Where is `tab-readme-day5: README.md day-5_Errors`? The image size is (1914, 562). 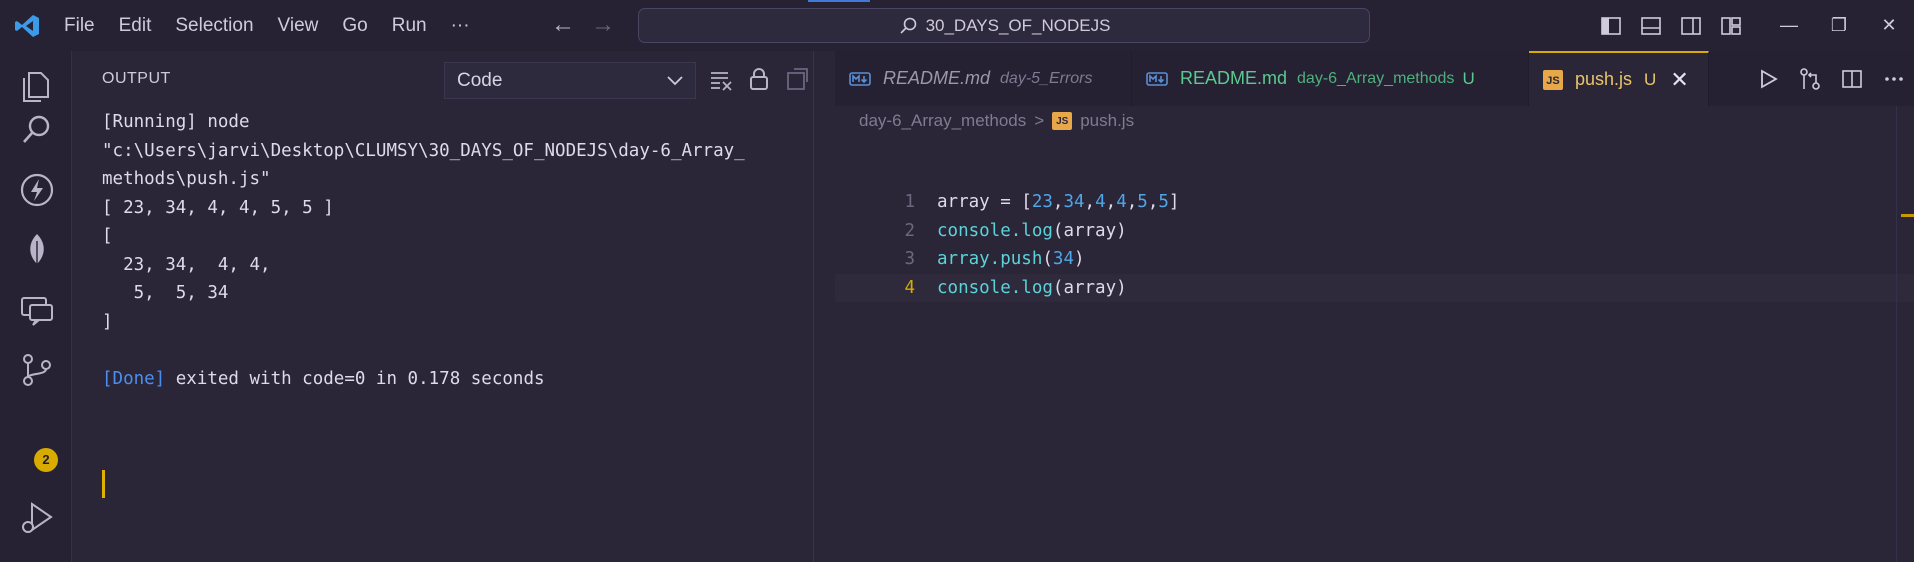 tab-readme-day5: README.md day-5_Errors is located at coordinates (983, 78).